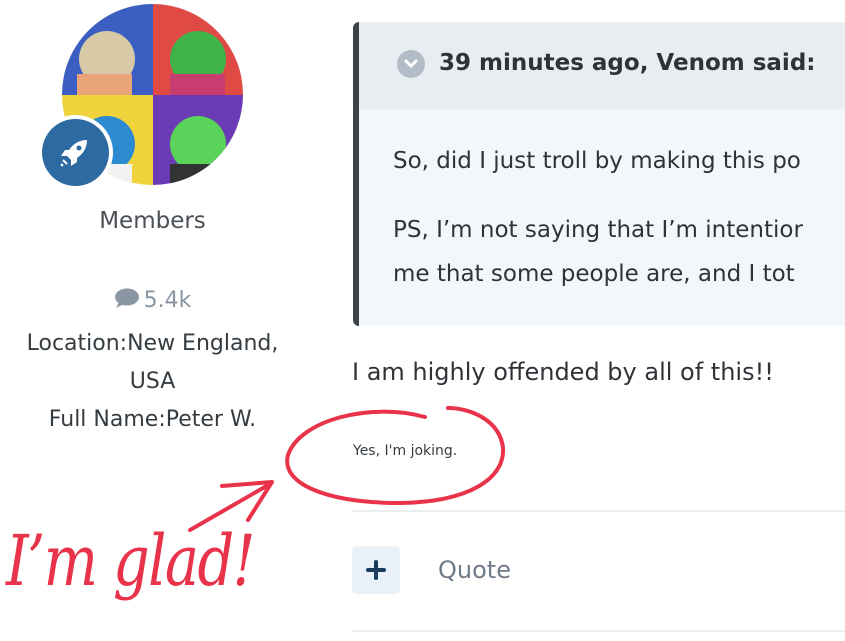  I want to click on fullname-label: Full Name:, so click(107, 419).